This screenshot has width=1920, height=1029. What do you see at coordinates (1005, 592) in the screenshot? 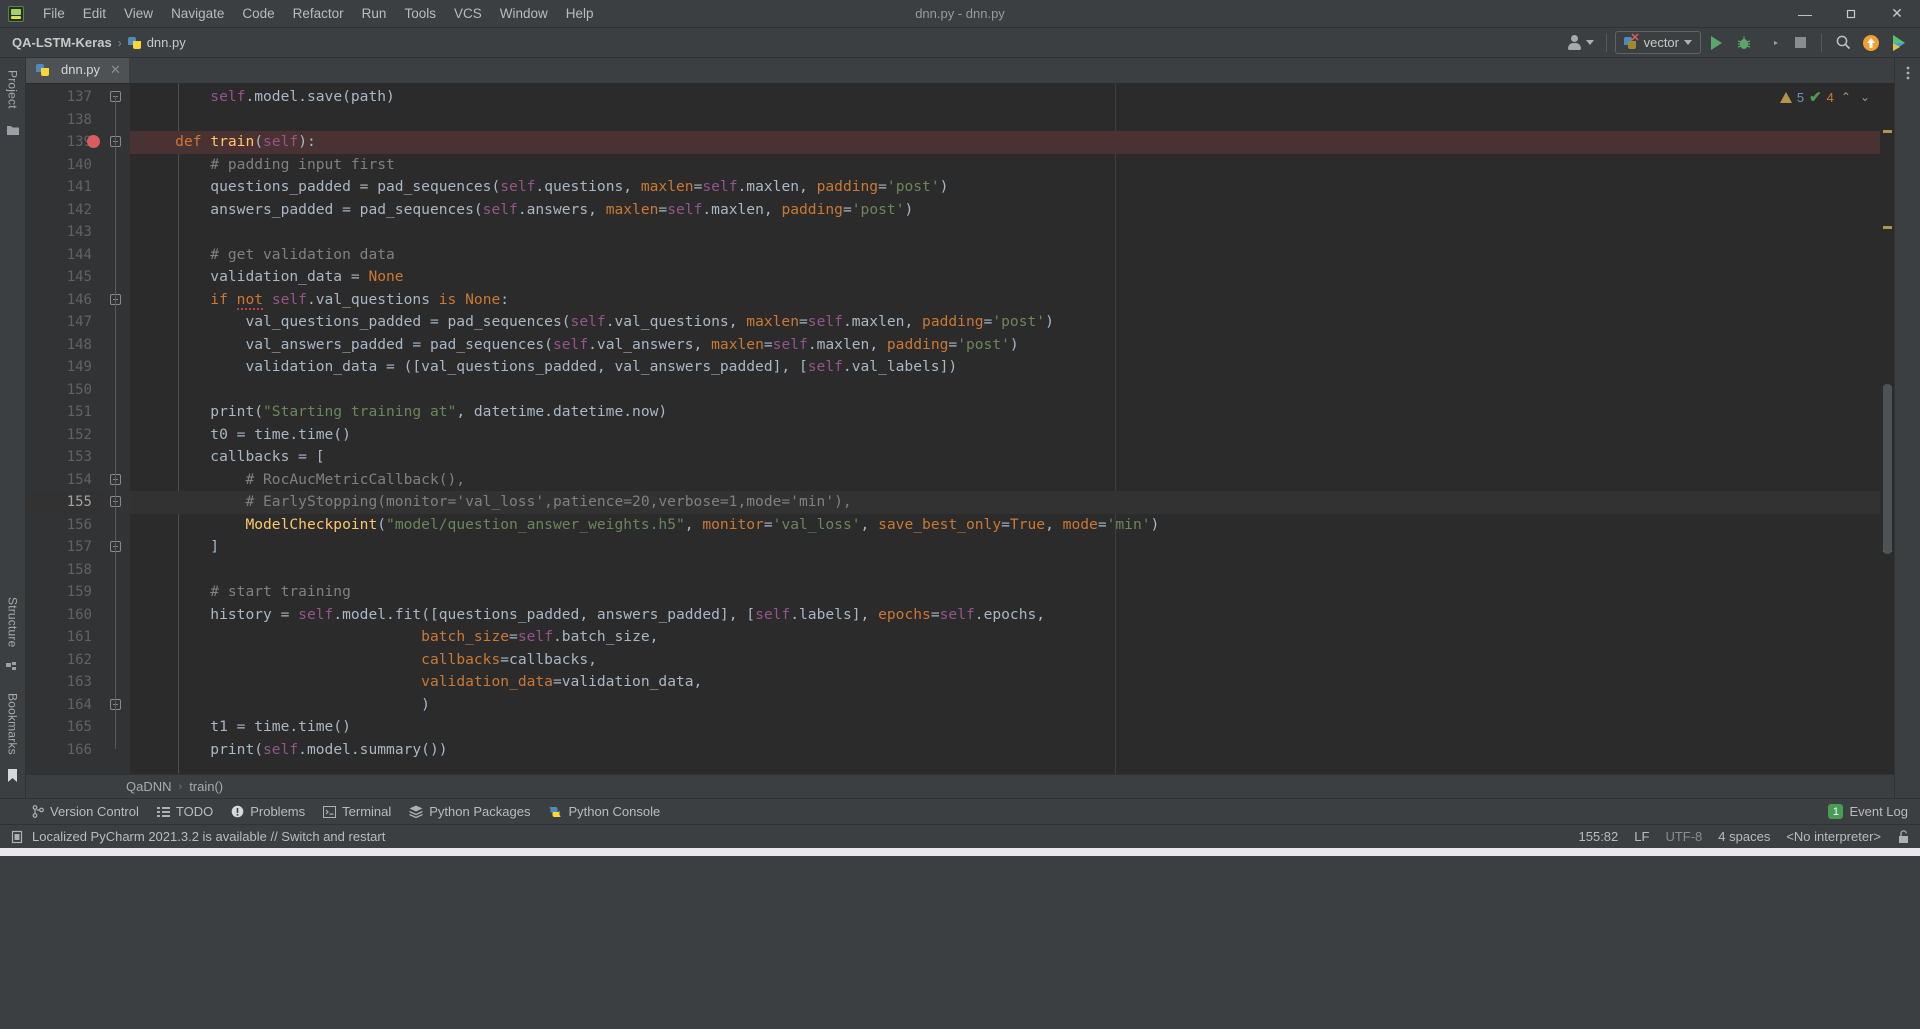
I see `code-line: # start training` at bounding box center [1005, 592].